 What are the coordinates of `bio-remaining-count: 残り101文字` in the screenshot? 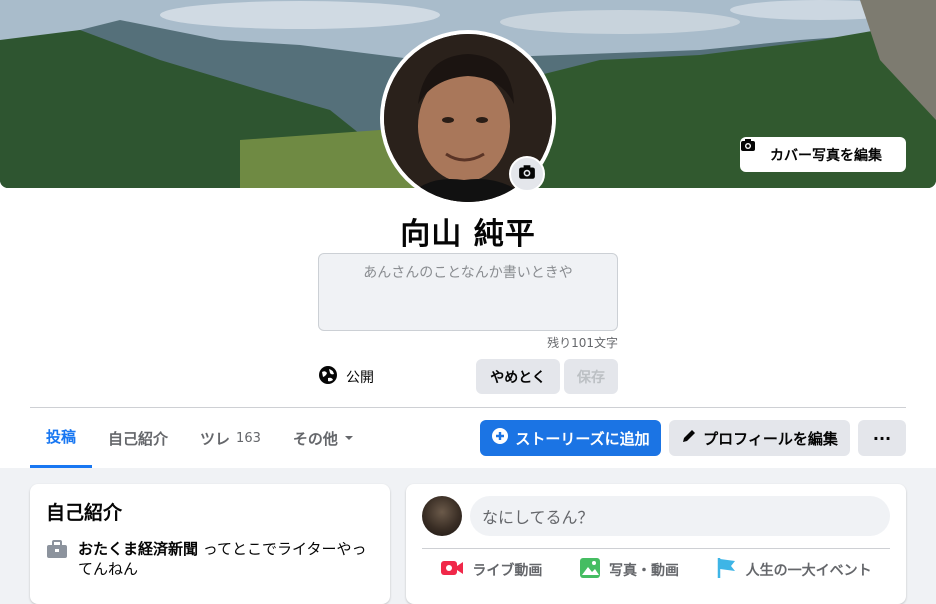 It's located at (582, 343).